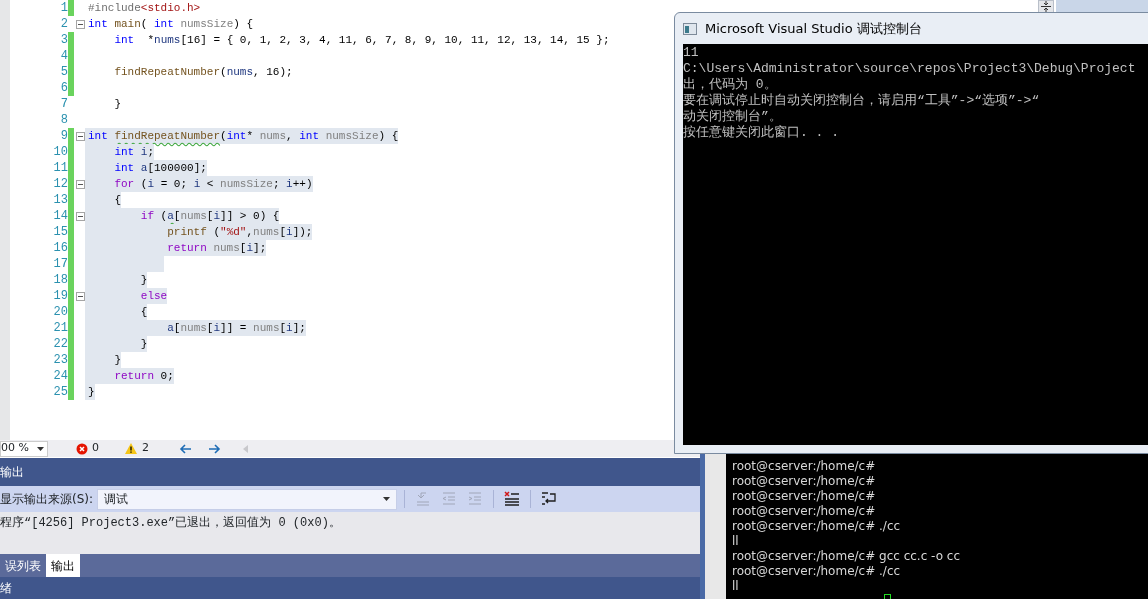 This screenshot has width=1148, height=599. What do you see at coordinates (145, 448) in the screenshot?
I see `warning-count: 2` at bounding box center [145, 448].